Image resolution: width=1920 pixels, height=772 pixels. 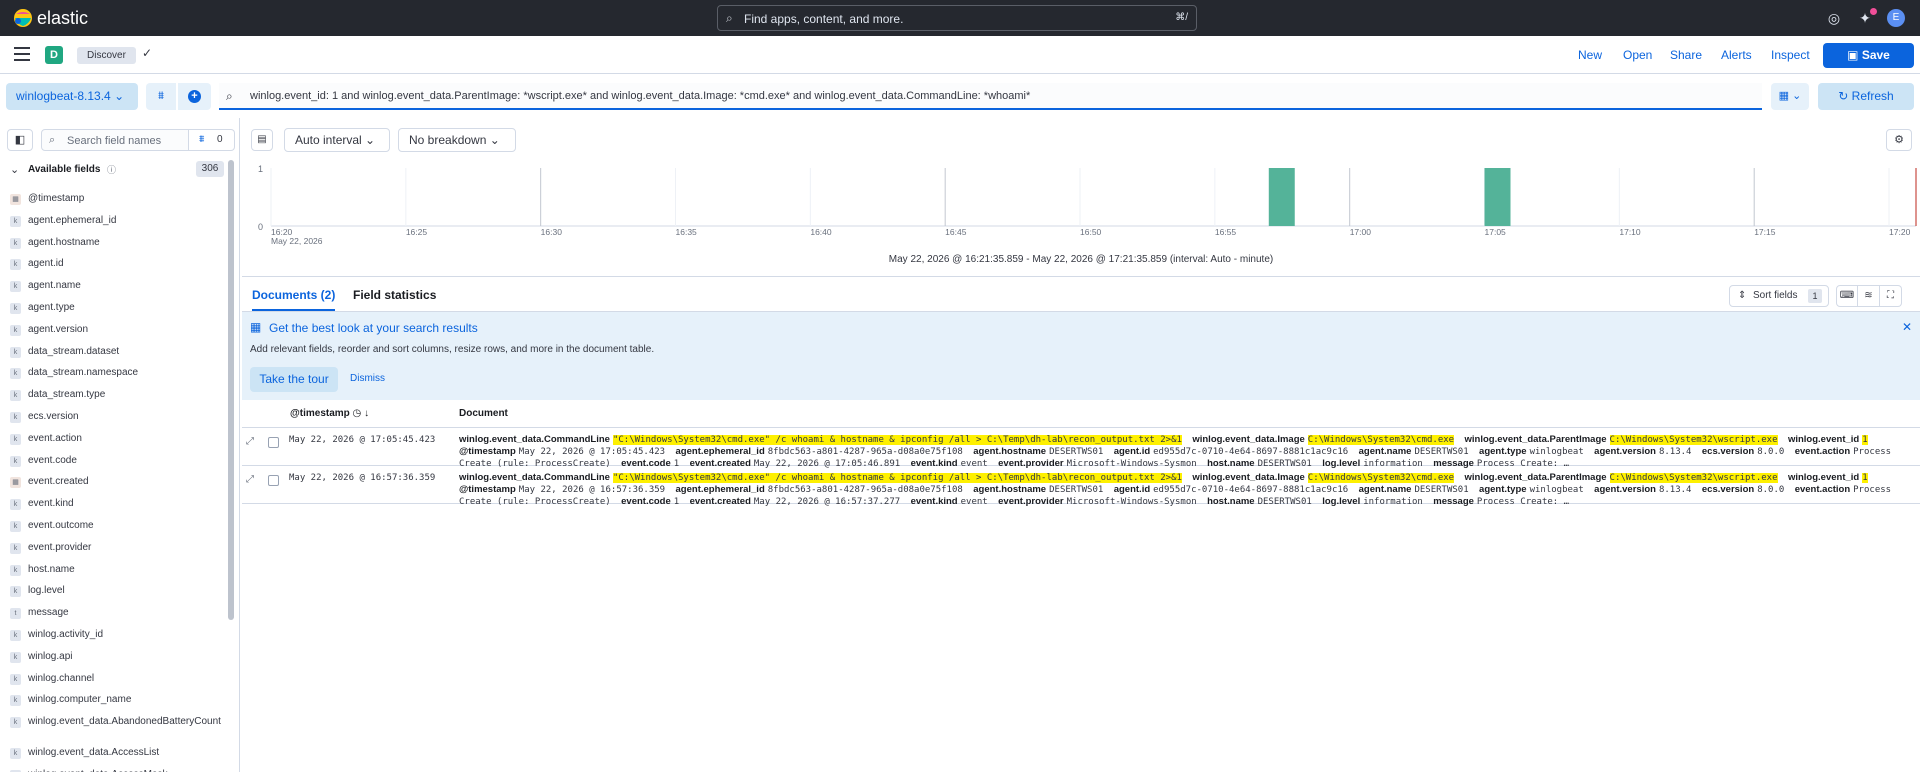 What do you see at coordinates (1834, 18) in the screenshot?
I see `help-icon: ◎` at bounding box center [1834, 18].